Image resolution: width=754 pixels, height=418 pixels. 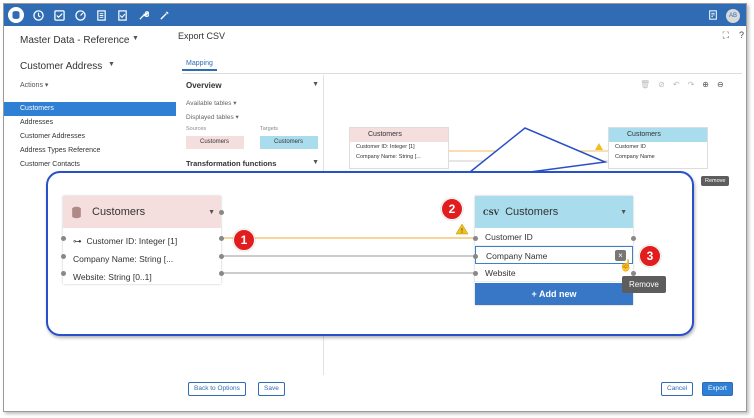 What do you see at coordinates (399, 135) in the screenshot?
I see `small-source-title: Customers` at bounding box center [399, 135].